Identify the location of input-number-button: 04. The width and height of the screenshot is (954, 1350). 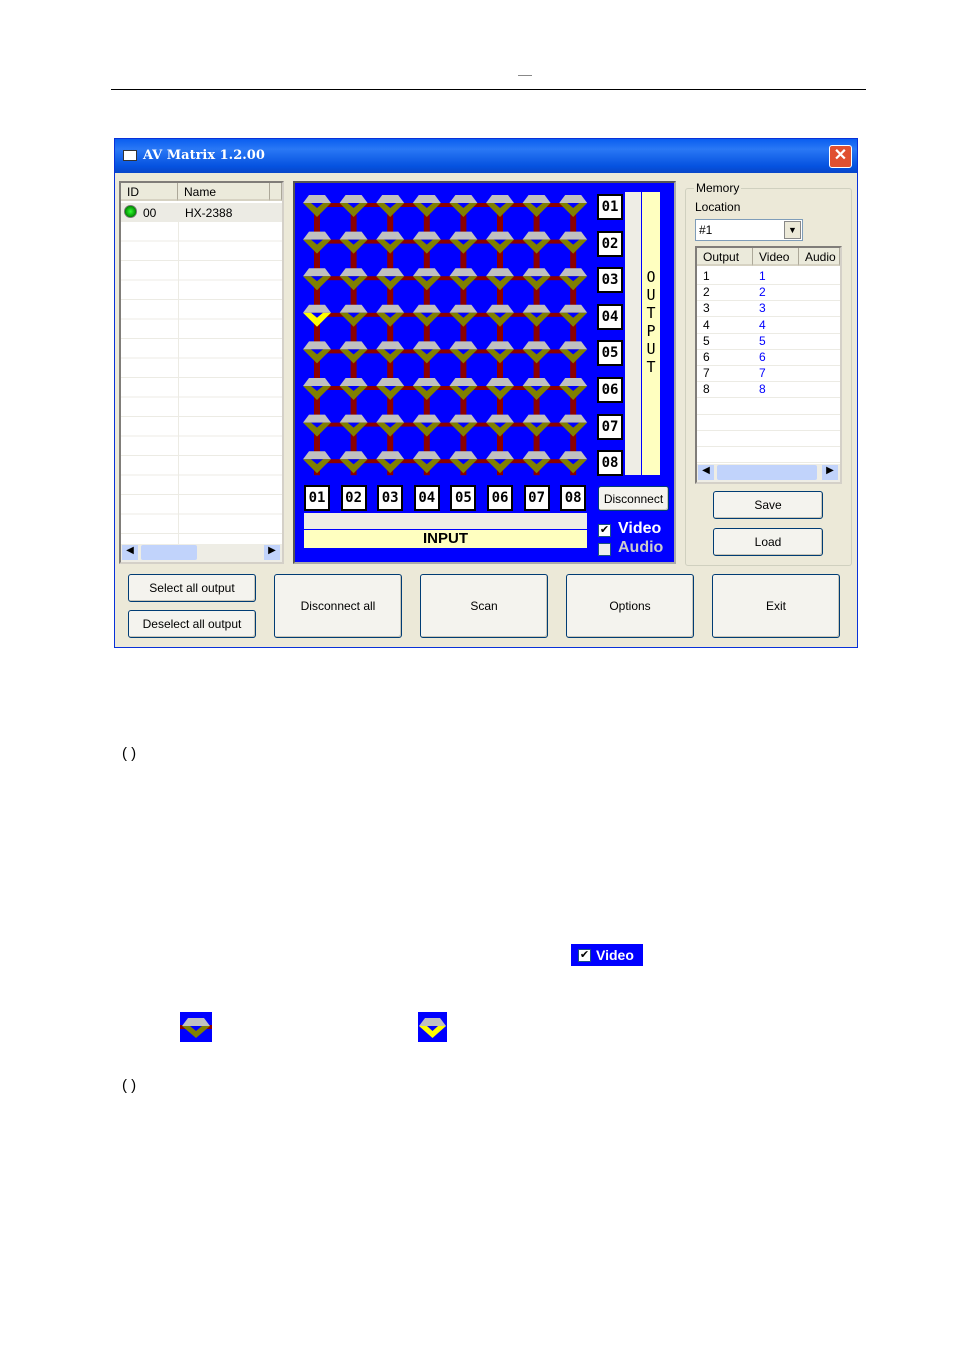
(426, 498).